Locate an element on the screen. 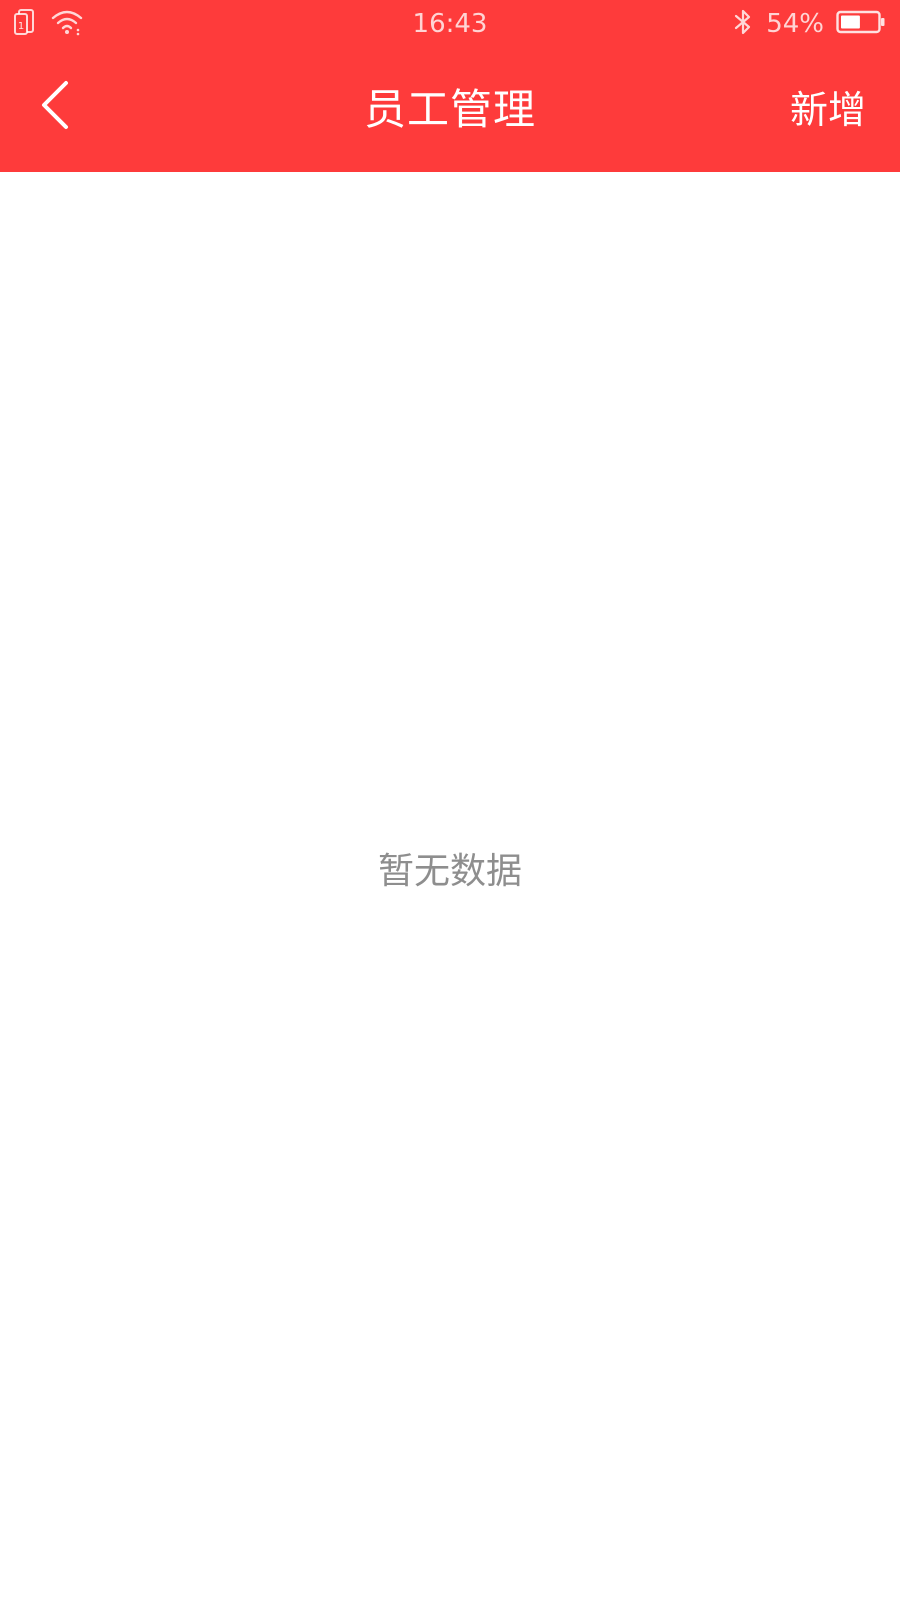  status-bar: 1 16:43 54% is located at coordinates (450, 24).